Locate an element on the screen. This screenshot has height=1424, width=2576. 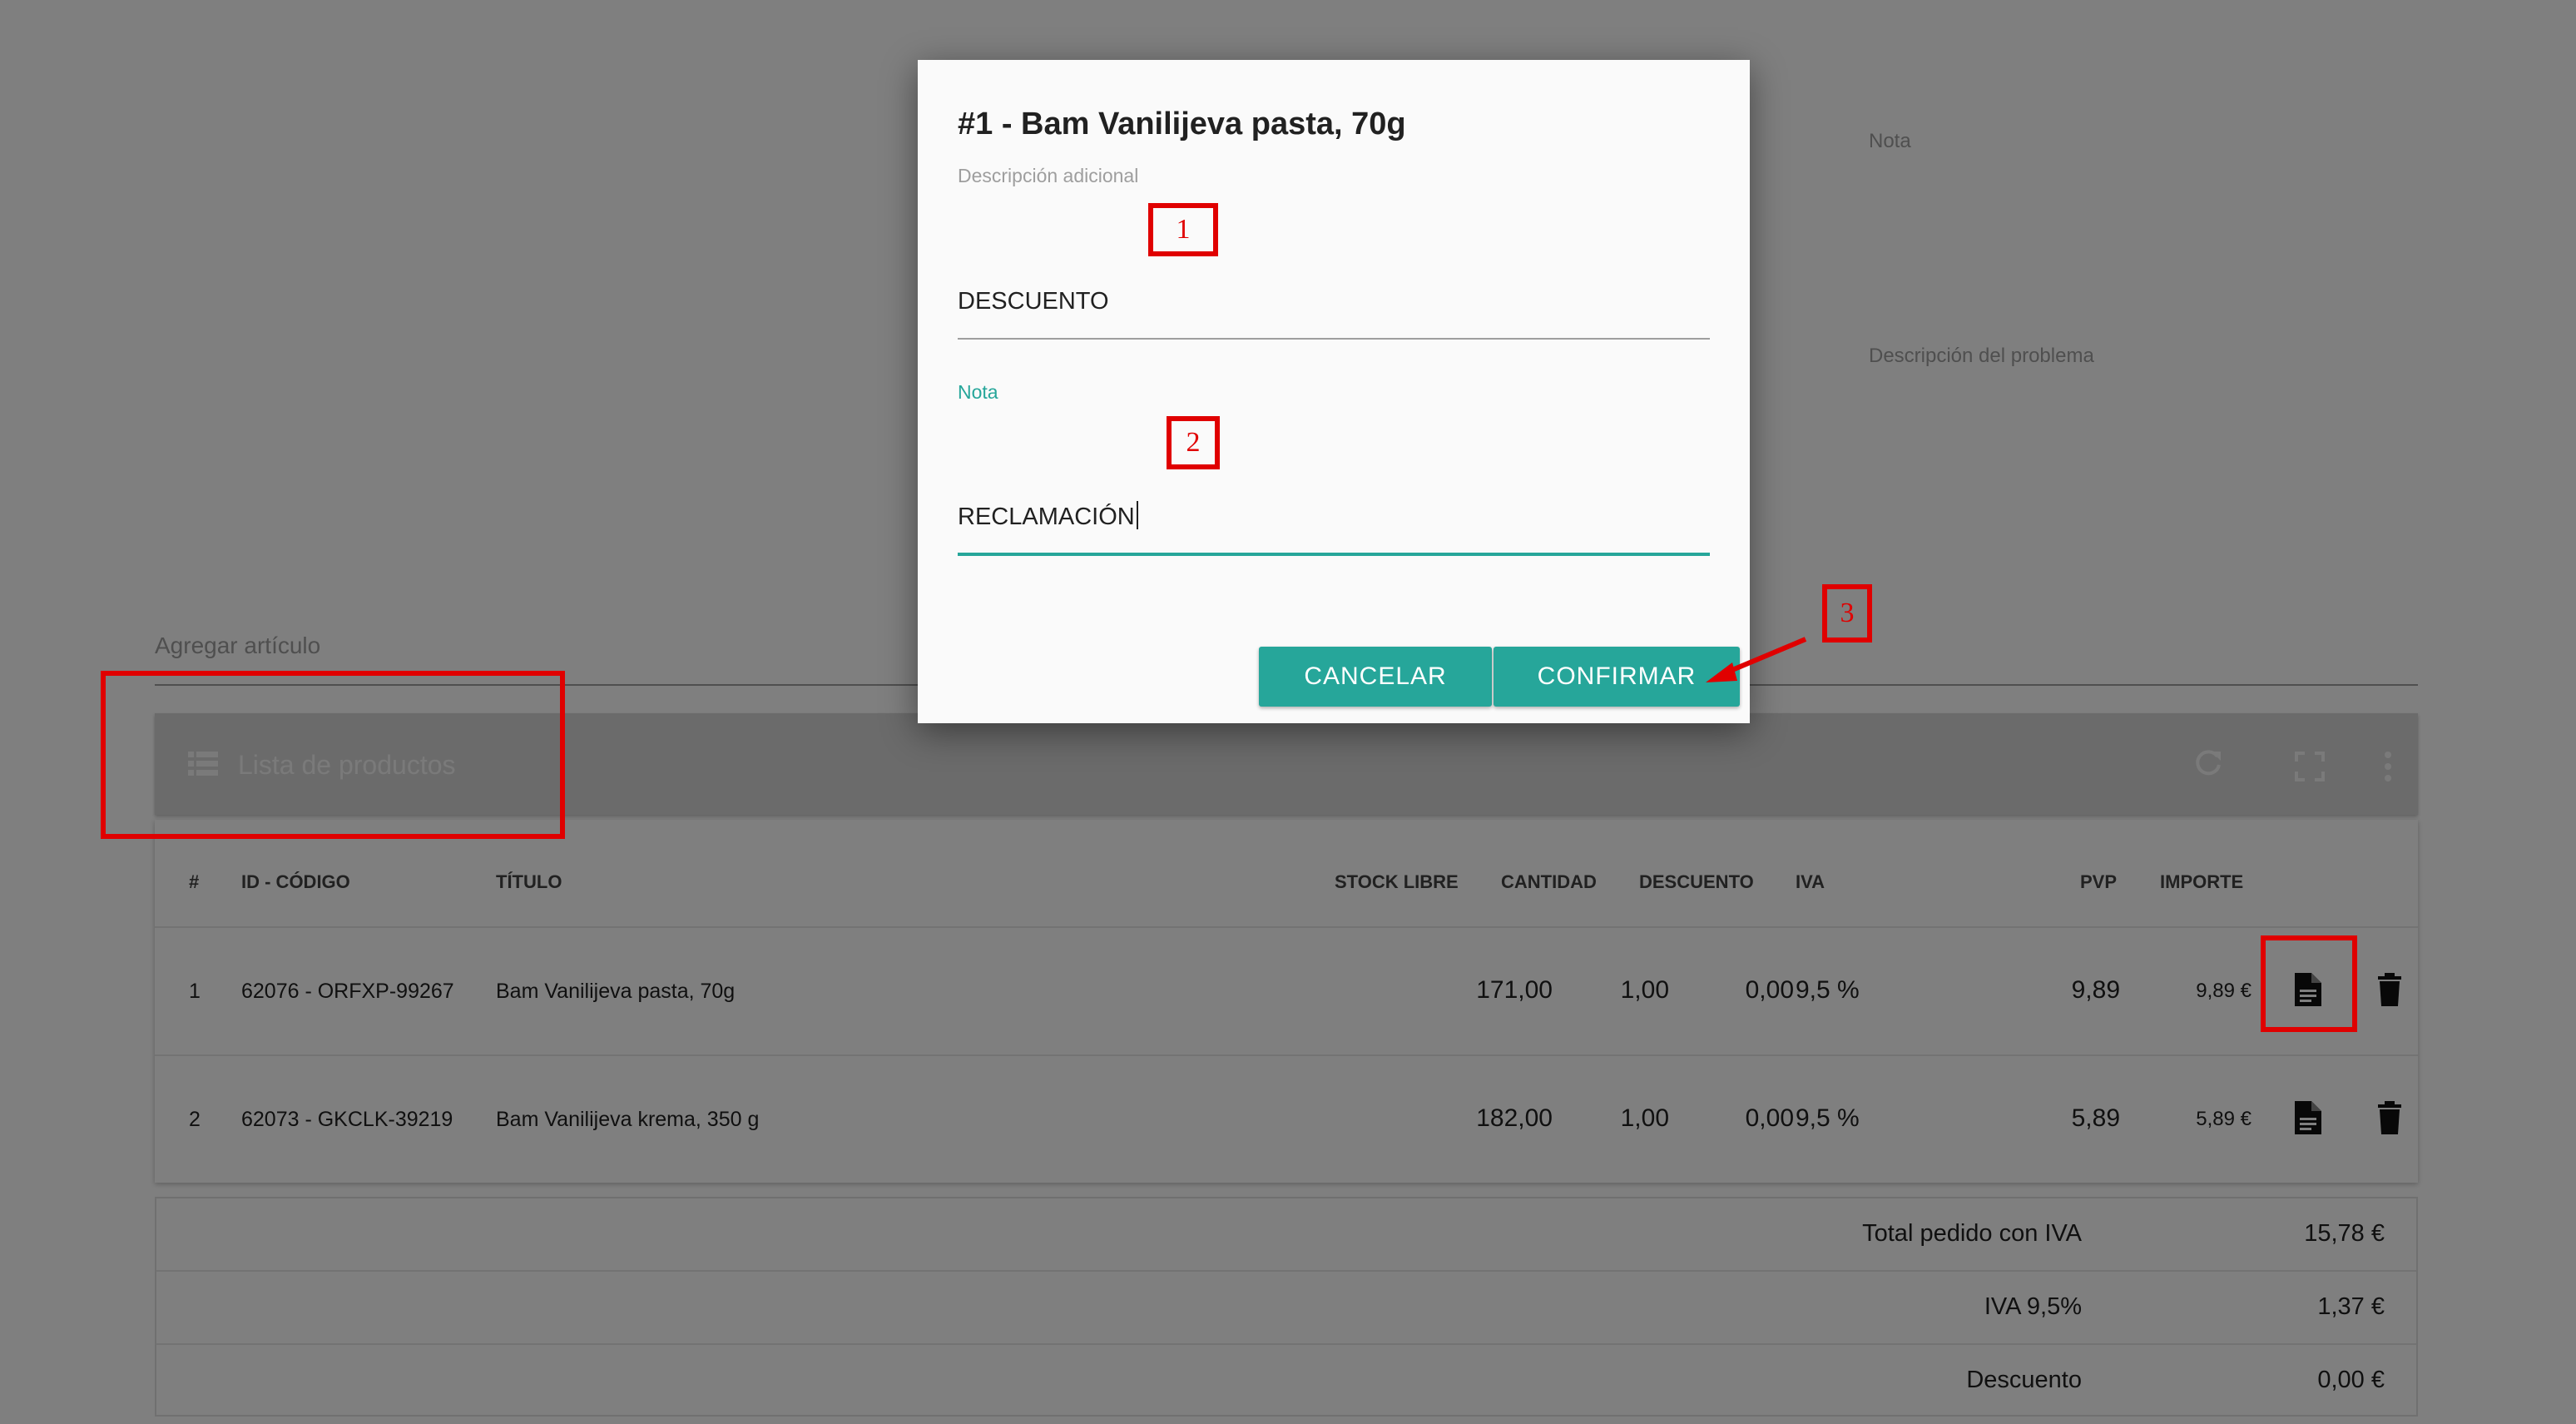
annotation-number-3: 3 is located at coordinates (1848, 613).